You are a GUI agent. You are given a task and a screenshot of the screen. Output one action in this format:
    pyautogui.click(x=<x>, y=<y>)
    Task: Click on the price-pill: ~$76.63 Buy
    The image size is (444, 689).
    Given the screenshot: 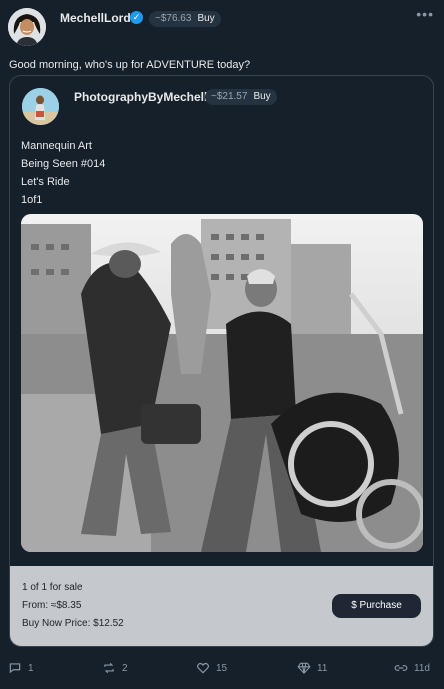 What is the action you would take?
    pyautogui.click(x=185, y=19)
    